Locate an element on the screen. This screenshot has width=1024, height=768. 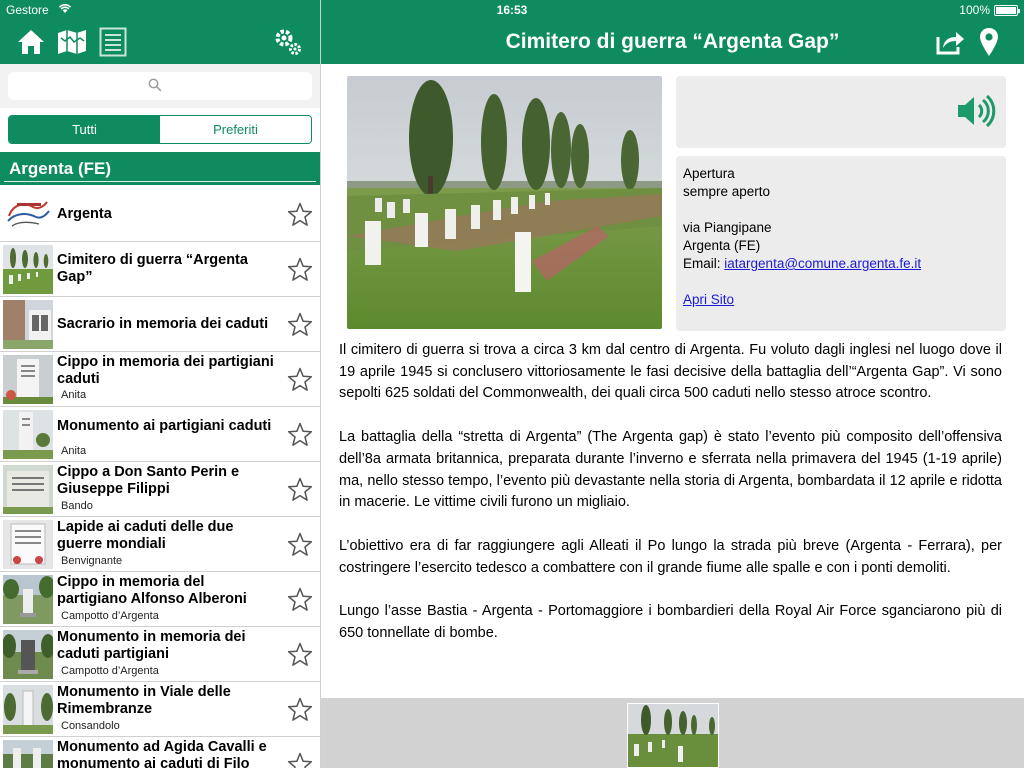
section-title: Argenta (FE) is located at coordinates (60, 168).